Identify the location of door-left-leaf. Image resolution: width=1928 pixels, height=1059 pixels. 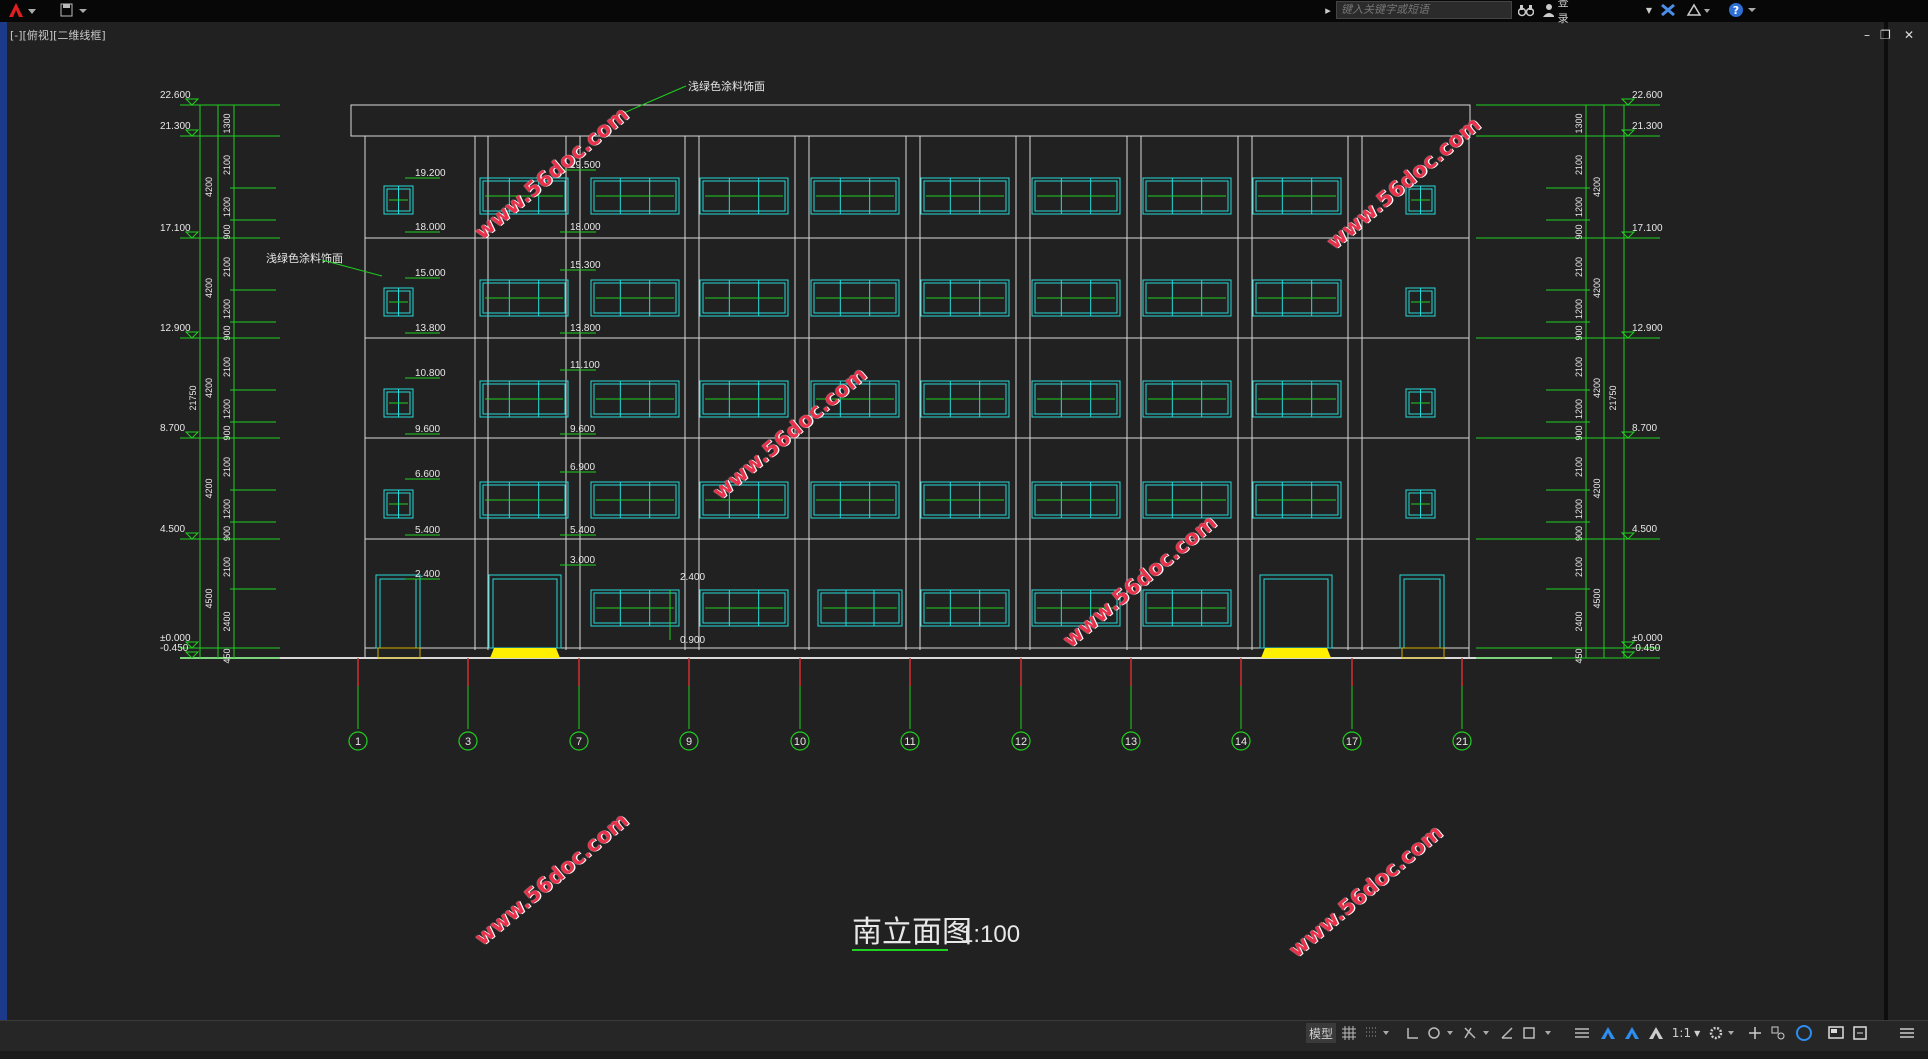
(398, 613).